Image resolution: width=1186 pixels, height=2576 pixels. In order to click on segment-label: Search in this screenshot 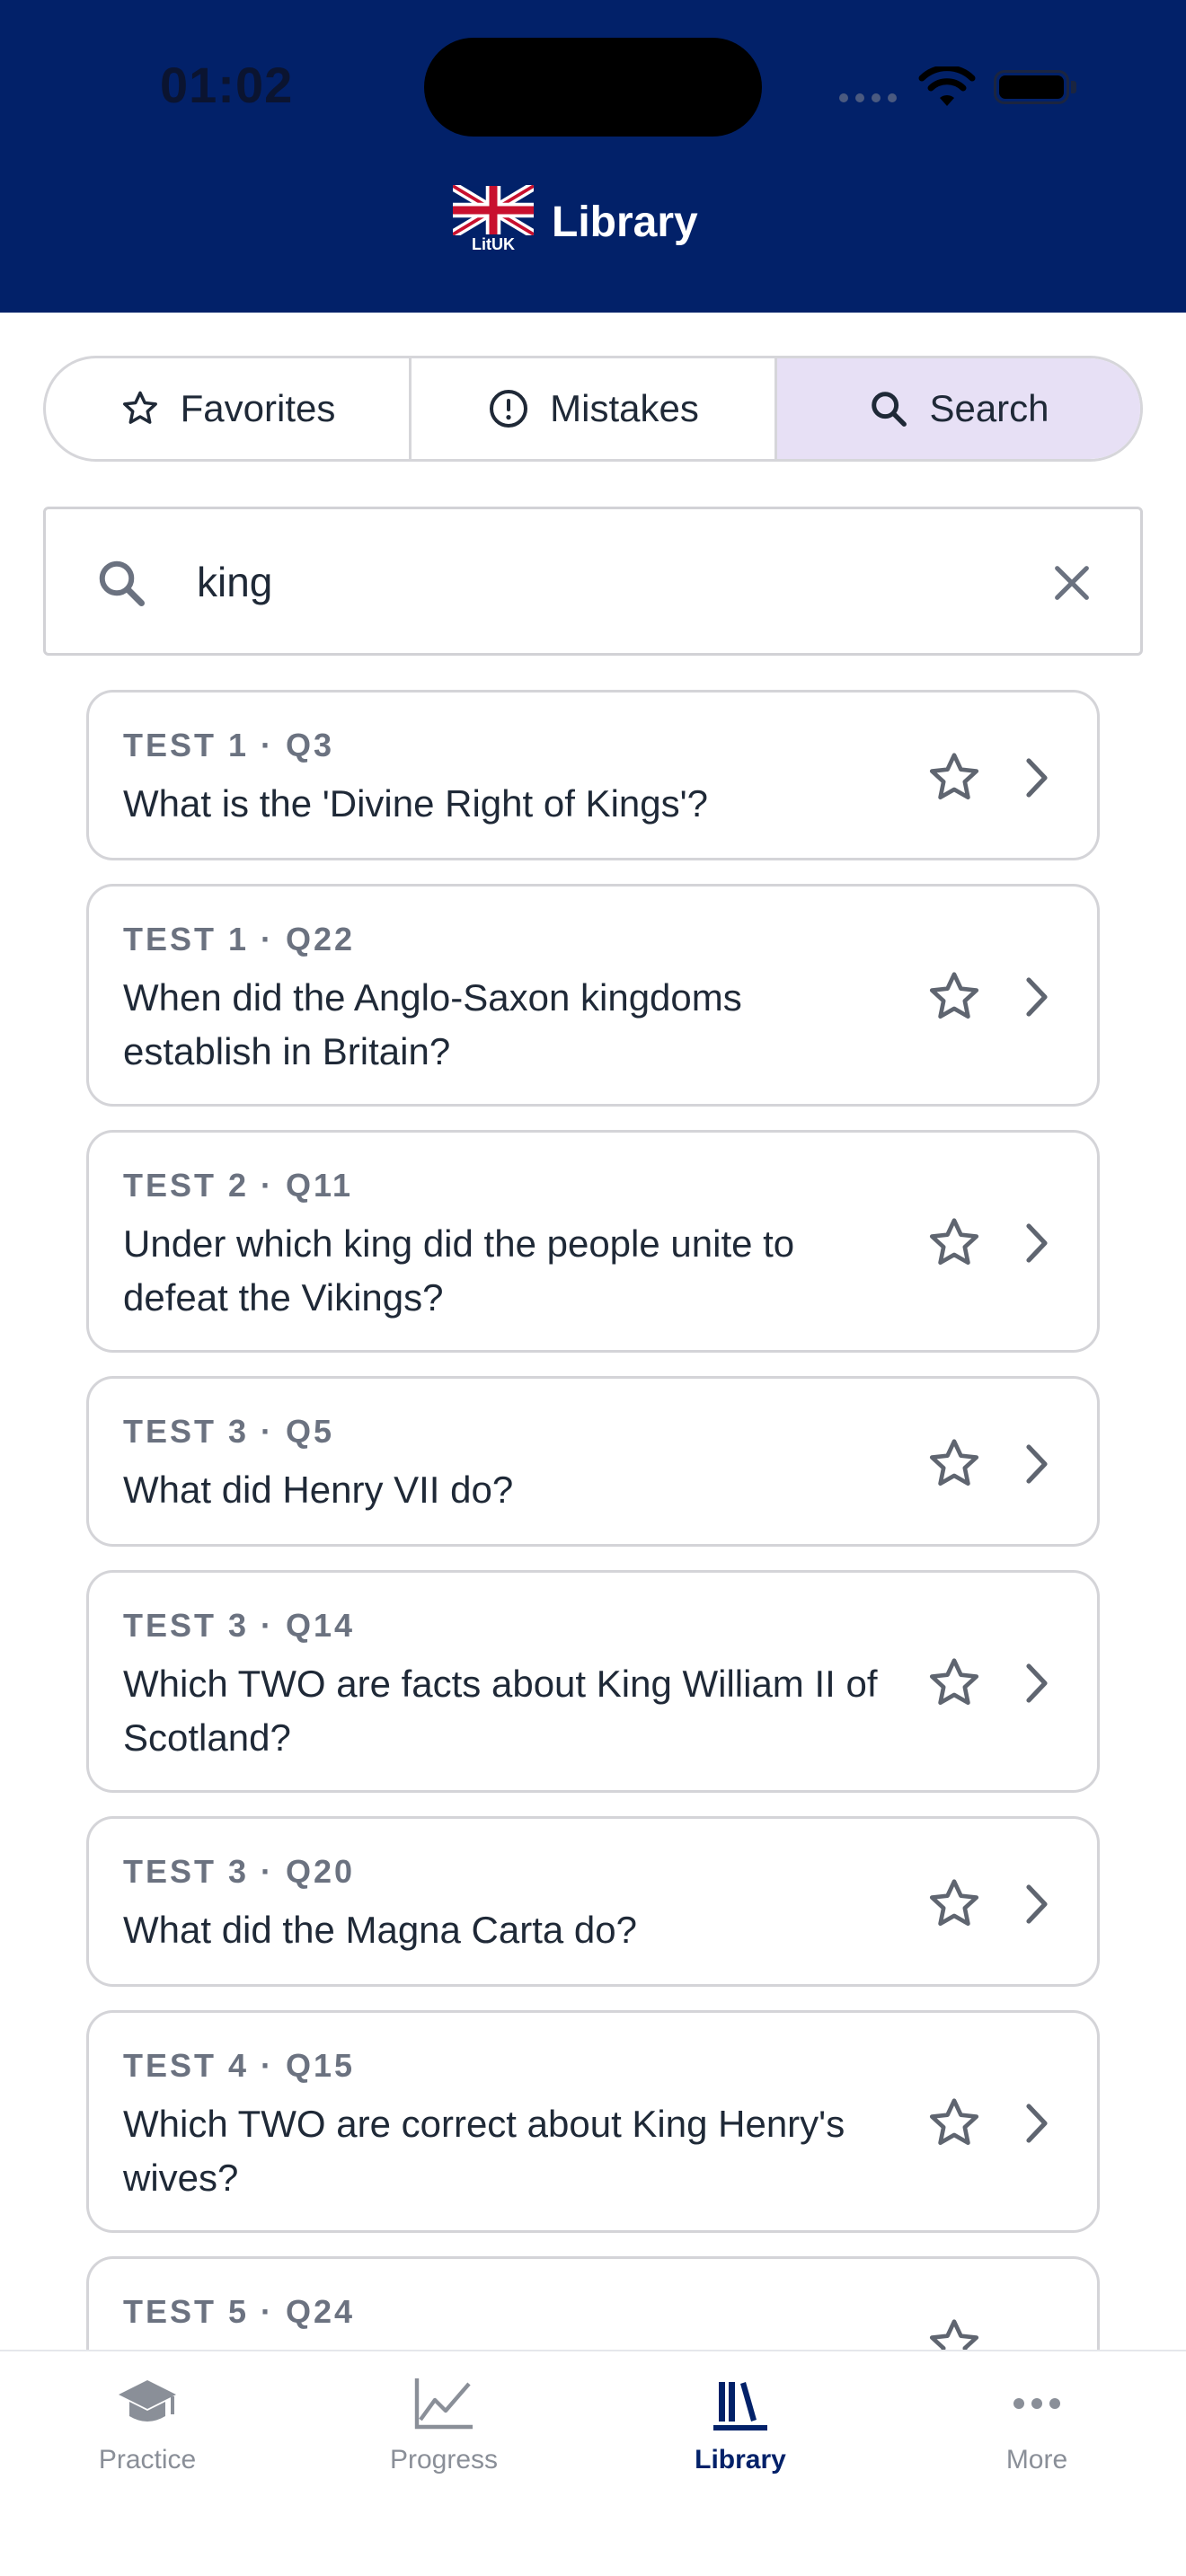, I will do `click(989, 408)`.